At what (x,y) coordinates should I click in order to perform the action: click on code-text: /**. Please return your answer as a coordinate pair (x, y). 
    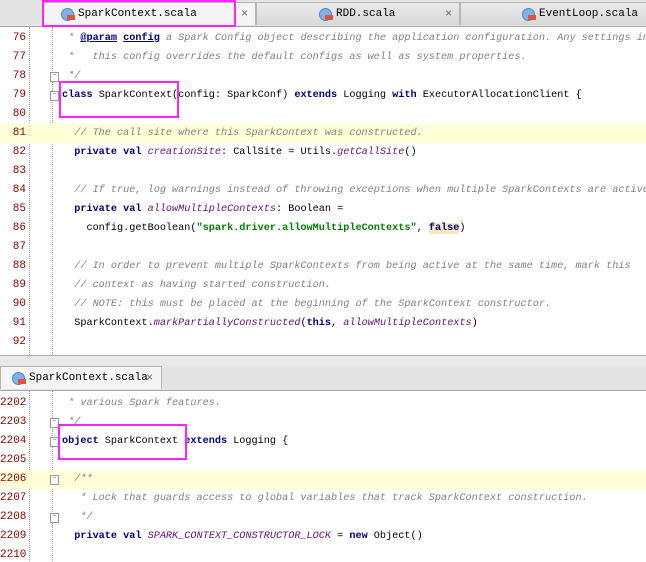
    Looking at the image, I should click on (77, 479).